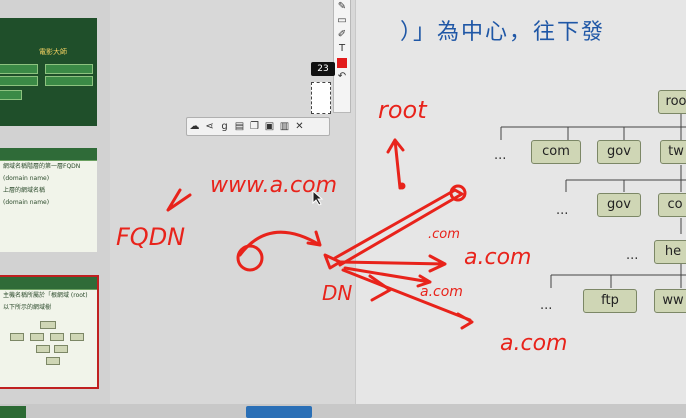  Describe the element at coordinates (224, 126) in the screenshot. I see `google-icon: g` at that location.